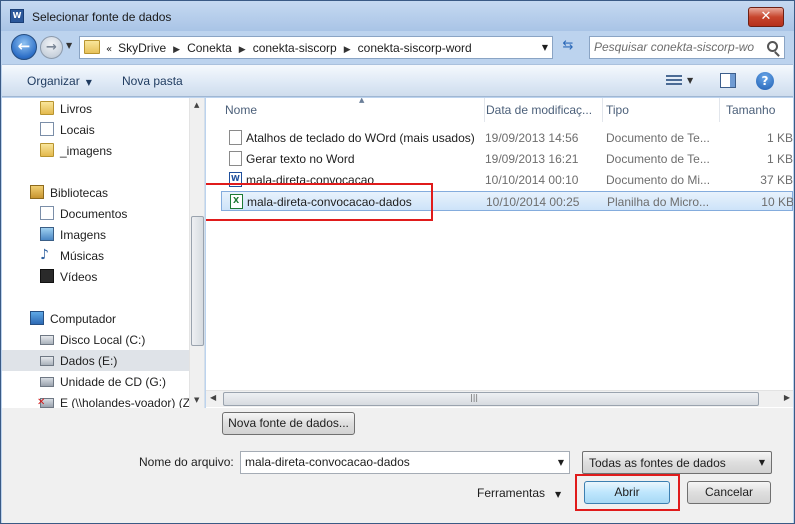 This screenshot has width=795, height=524. Describe the element at coordinates (395, 462) in the screenshot. I see `filename-input` at that location.